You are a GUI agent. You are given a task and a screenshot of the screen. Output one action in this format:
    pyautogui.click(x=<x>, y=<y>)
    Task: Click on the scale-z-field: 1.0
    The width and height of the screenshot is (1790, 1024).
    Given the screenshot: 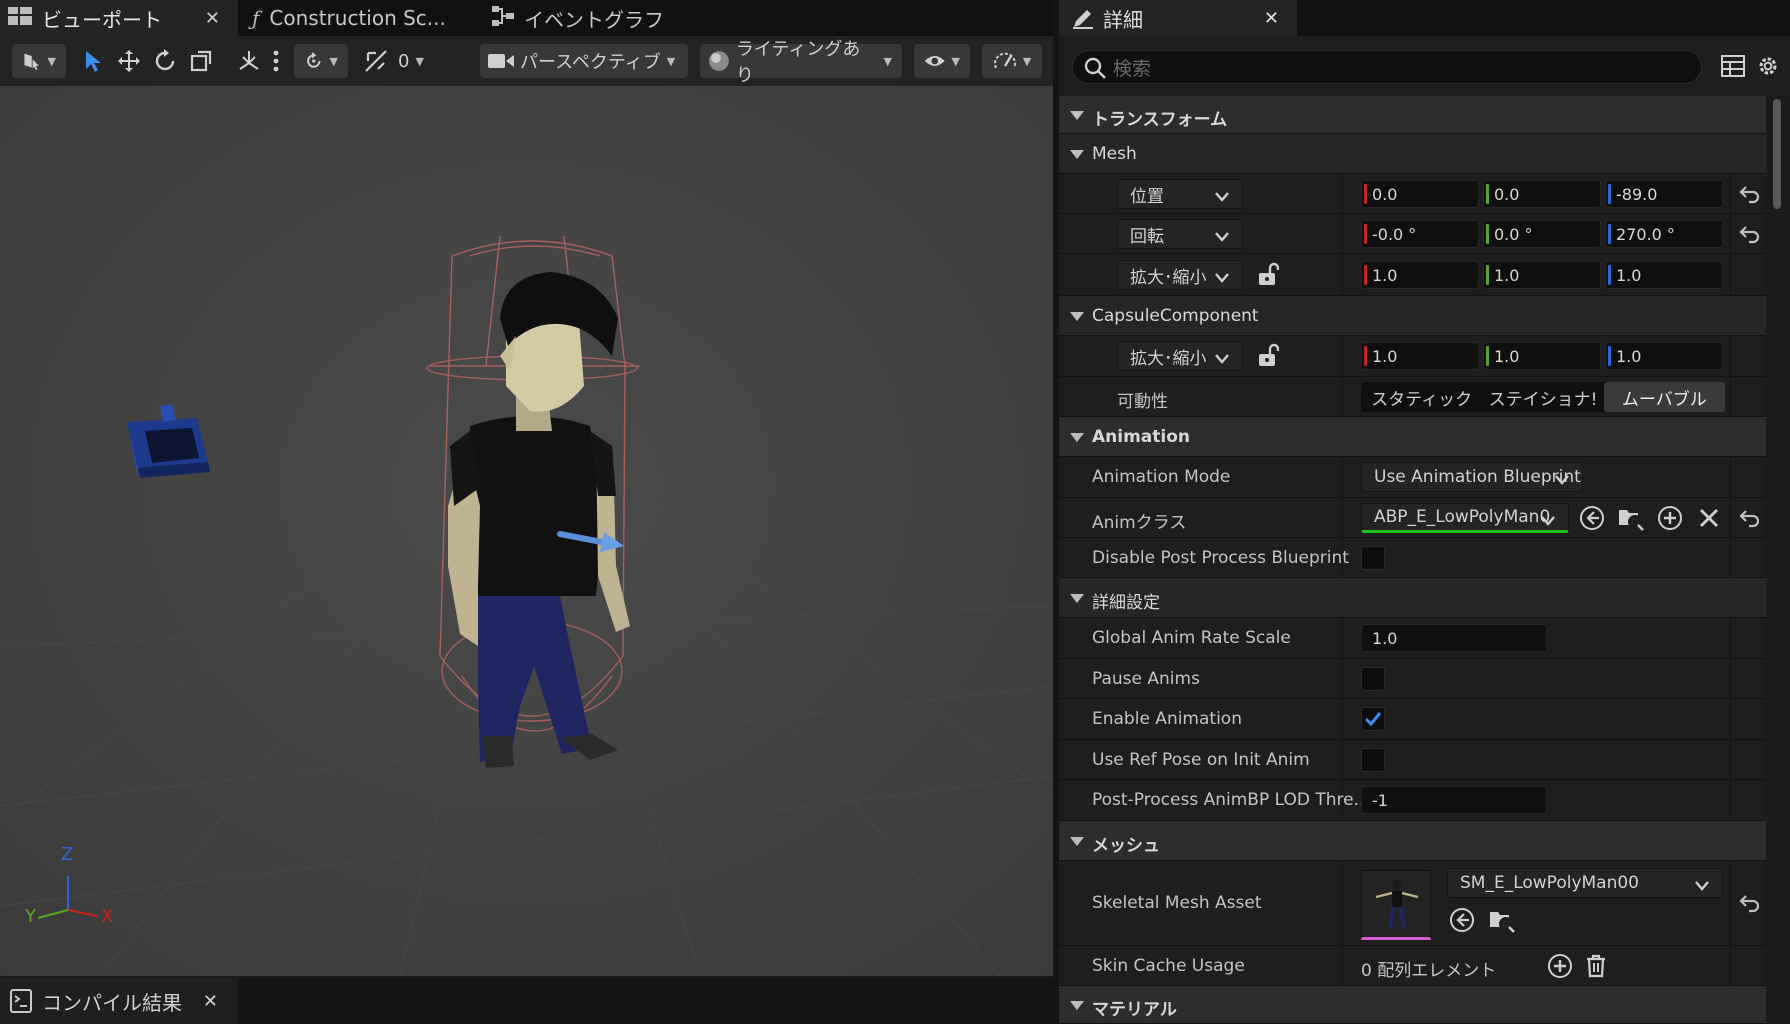 What is the action you would take?
    pyautogui.click(x=1664, y=275)
    